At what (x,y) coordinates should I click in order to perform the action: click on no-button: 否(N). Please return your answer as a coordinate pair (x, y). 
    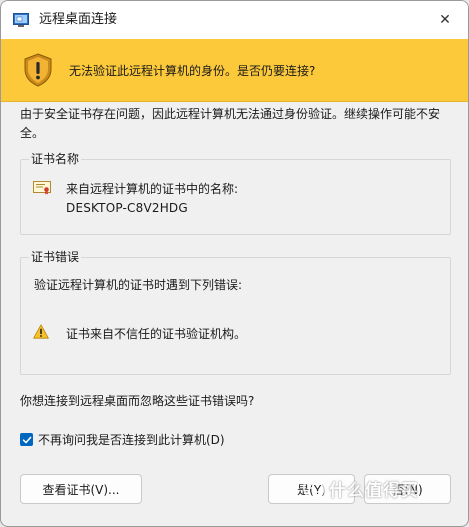
    Looking at the image, I should click on (407, 489).